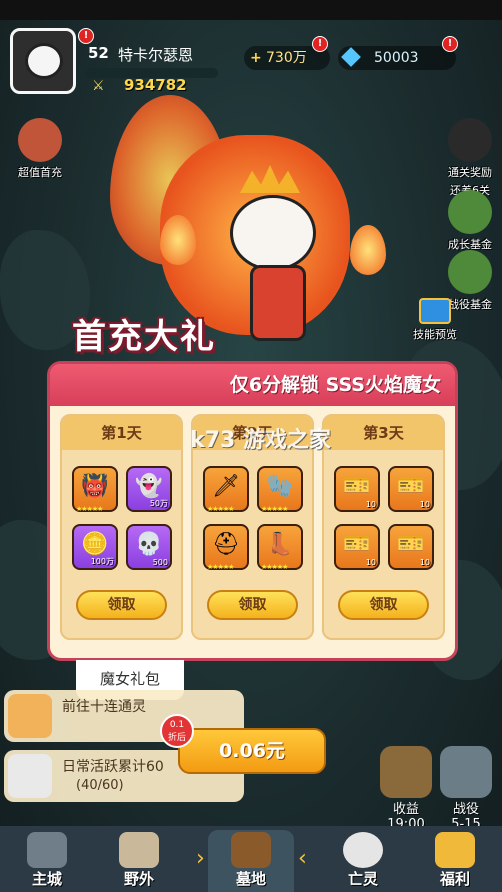 The image size is (502, 892). What do you see at coordinates (286, 58) in the screenshot?
I see `gold-value: 730万` at bounding box center [286, 58].